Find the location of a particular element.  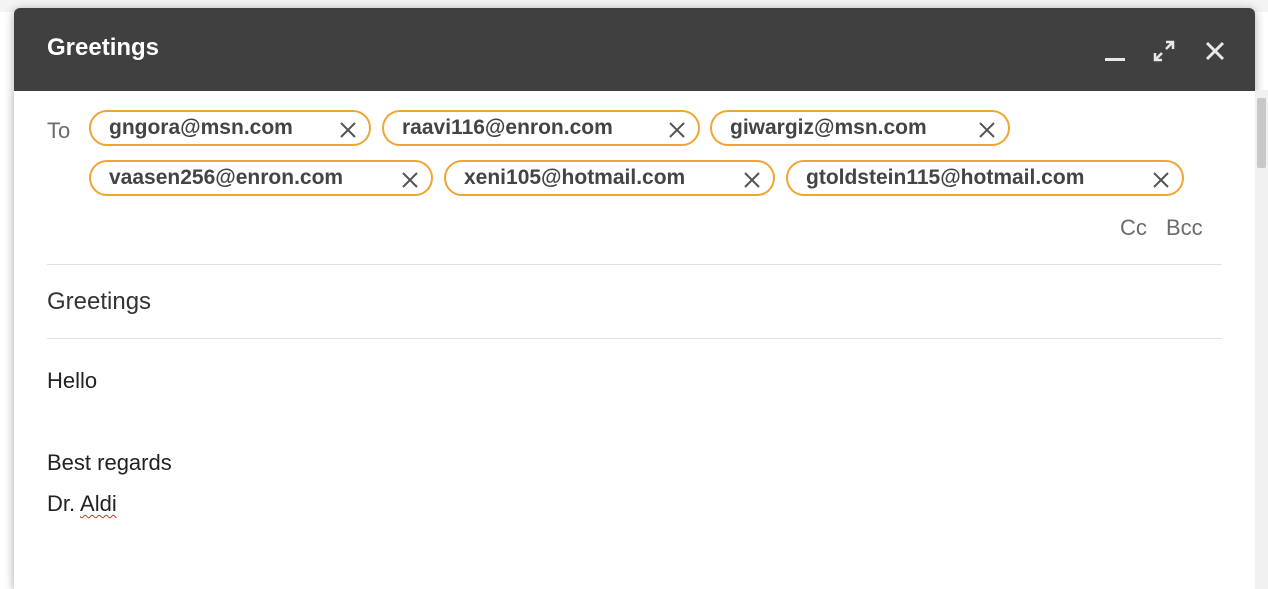

recipients-divider is located at coordinates (634, 264).